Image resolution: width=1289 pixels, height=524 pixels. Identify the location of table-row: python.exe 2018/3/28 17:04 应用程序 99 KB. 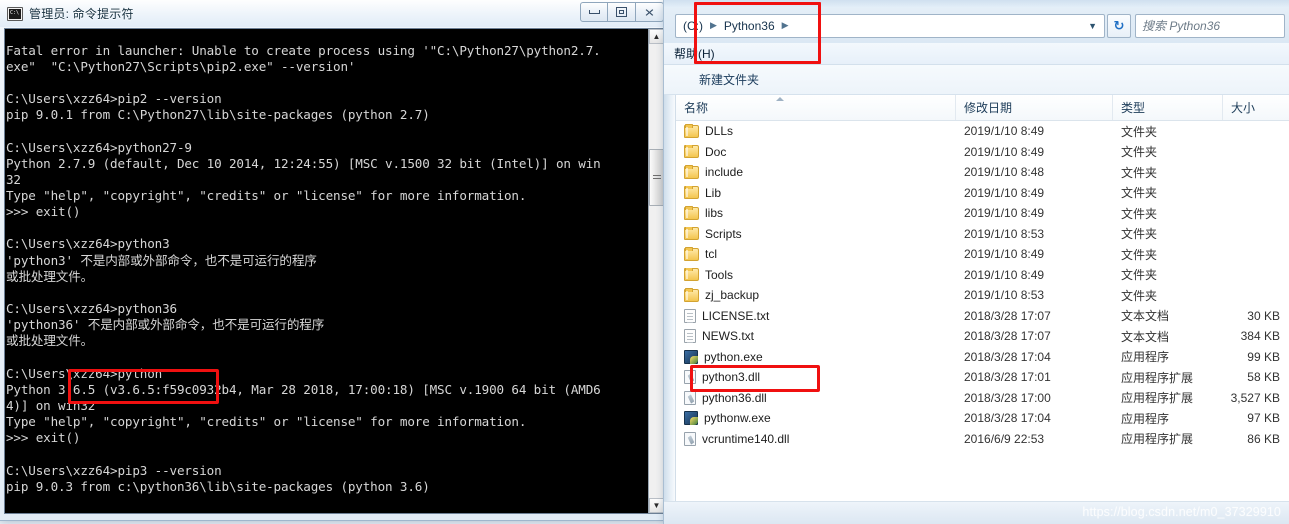
(982, 357).